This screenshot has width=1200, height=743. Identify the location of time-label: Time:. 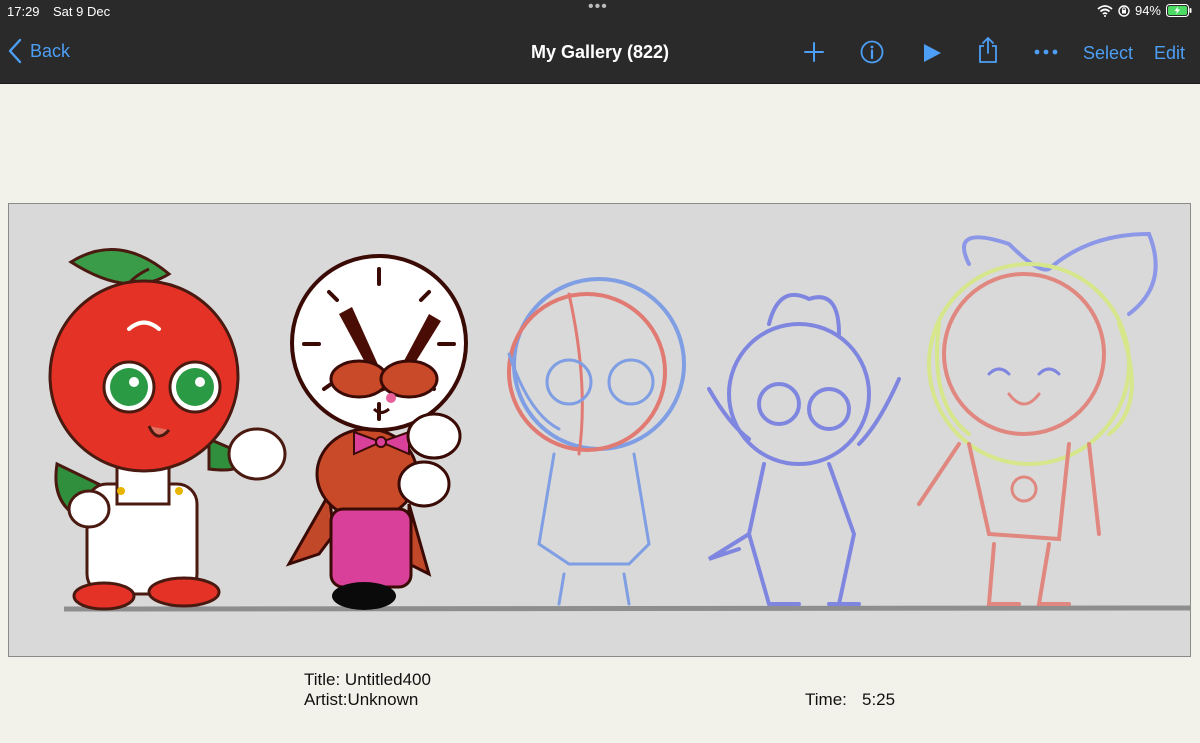
(826, 699).